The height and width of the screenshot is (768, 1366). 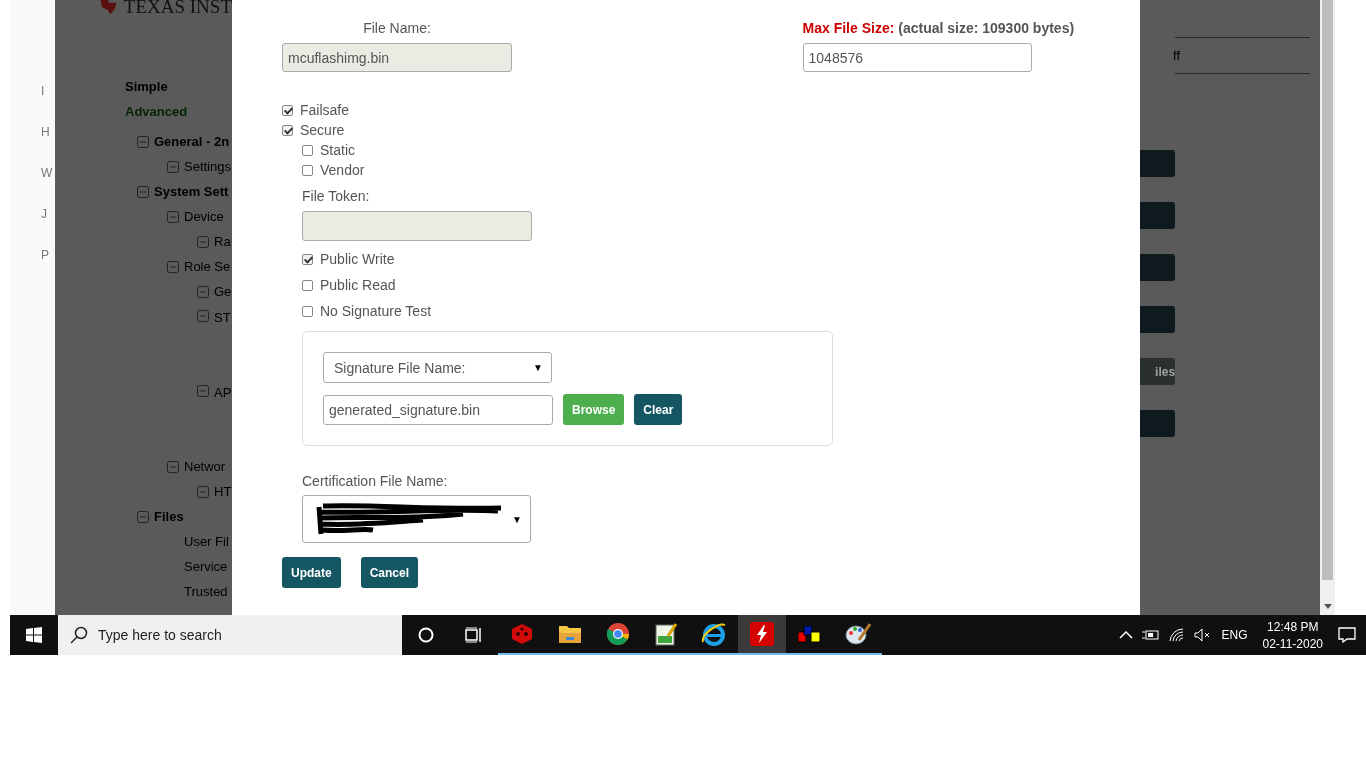 I want to click on checkbox-label: Vendor, so click(x=342, y=170).